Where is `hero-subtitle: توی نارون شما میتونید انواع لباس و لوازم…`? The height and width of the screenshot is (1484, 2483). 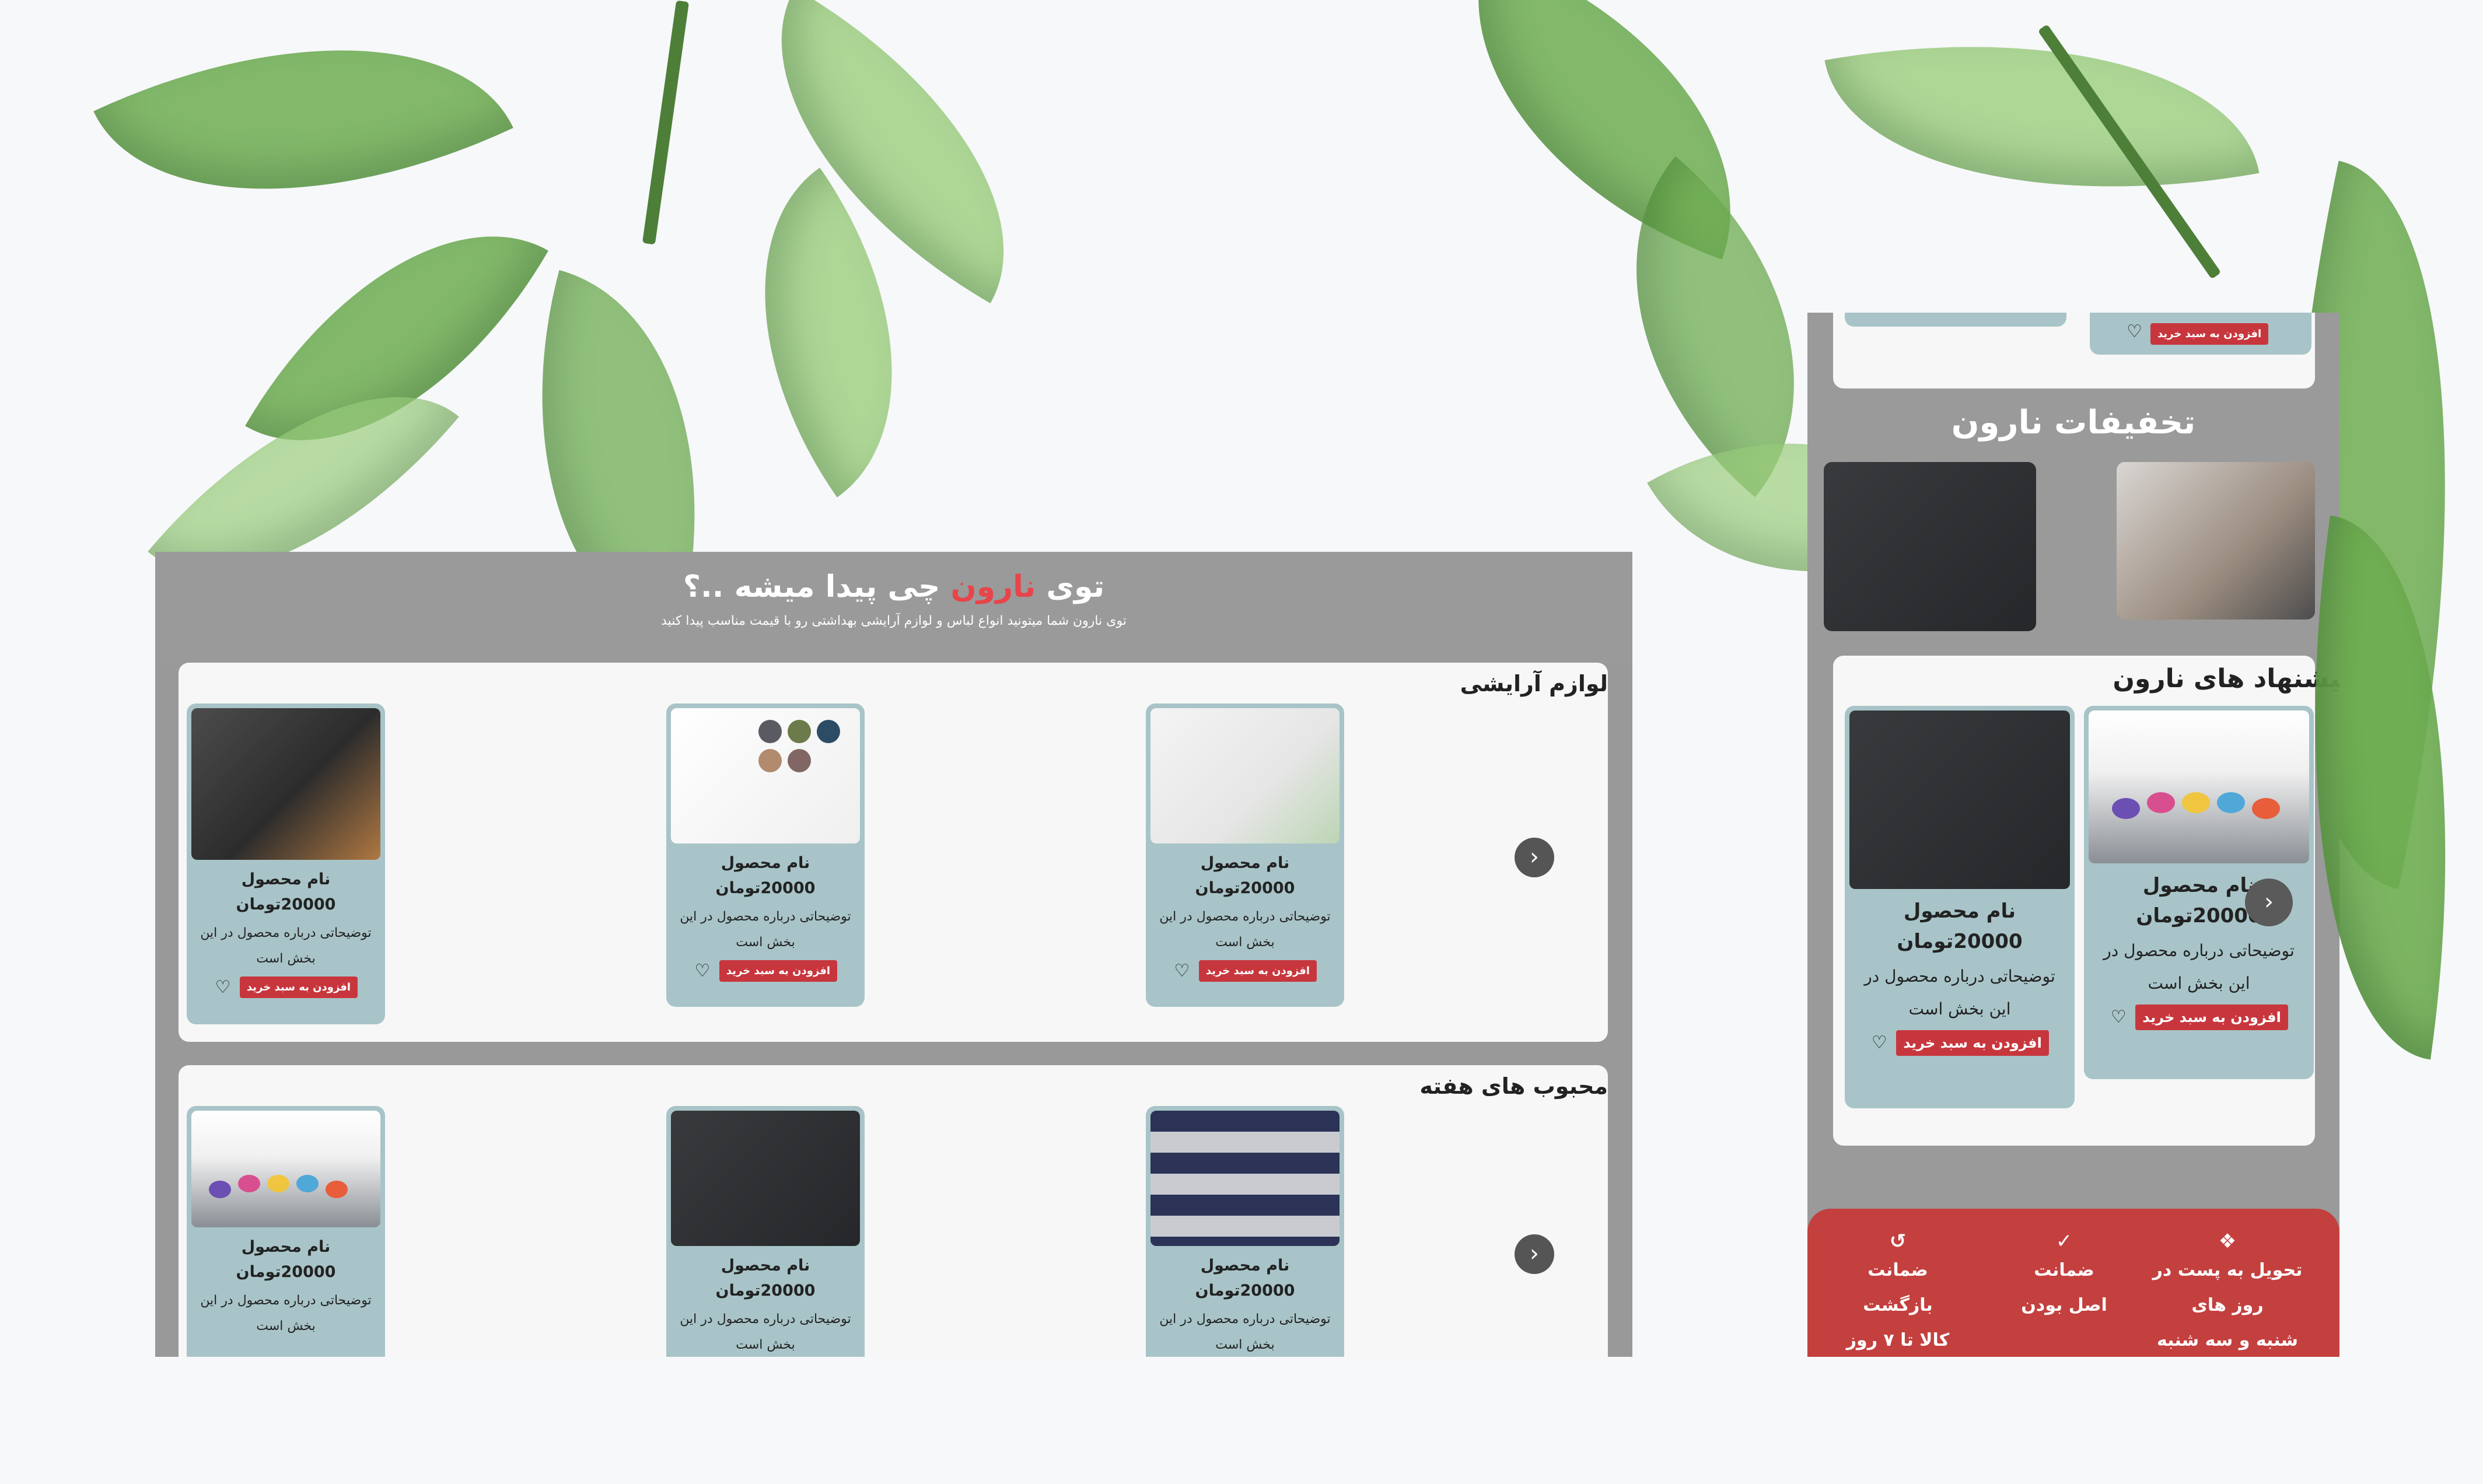 hero-subtitle: توی نارون شما میتونید انواع لباس و لوازم… is located at coordinates (894, 621).